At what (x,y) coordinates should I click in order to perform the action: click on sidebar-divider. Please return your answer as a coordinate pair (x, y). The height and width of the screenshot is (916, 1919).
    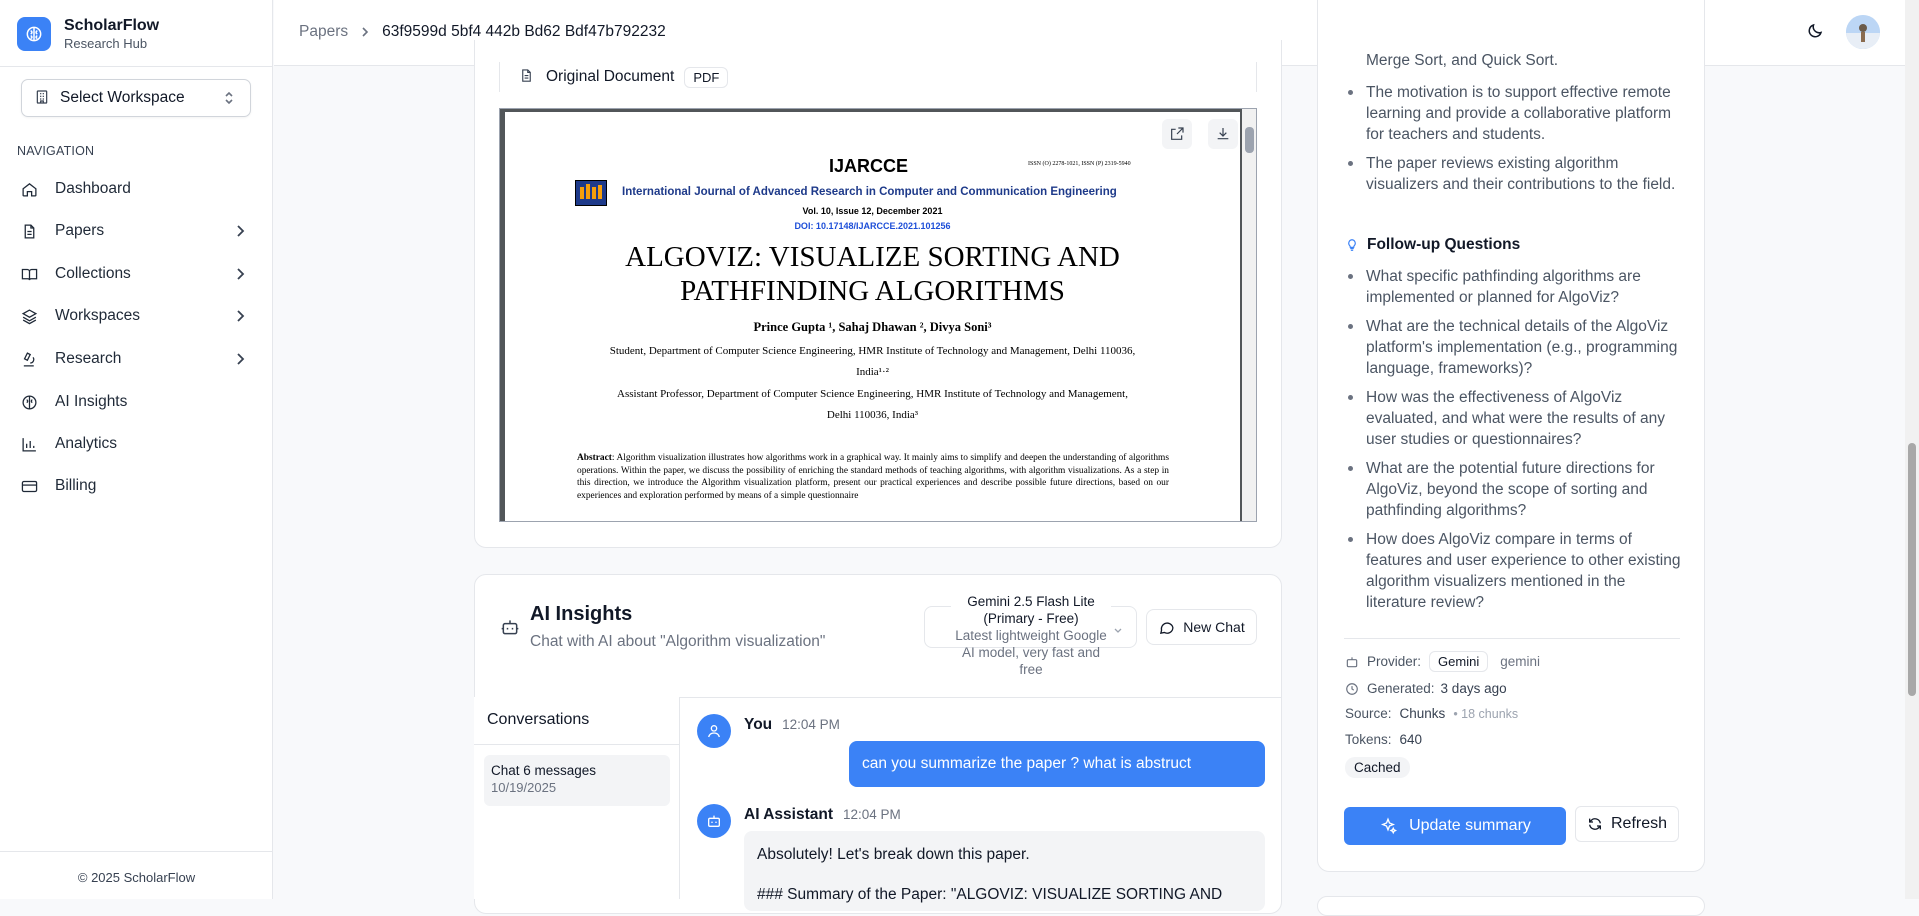
    Looking at the image, I should click on (136, 66).